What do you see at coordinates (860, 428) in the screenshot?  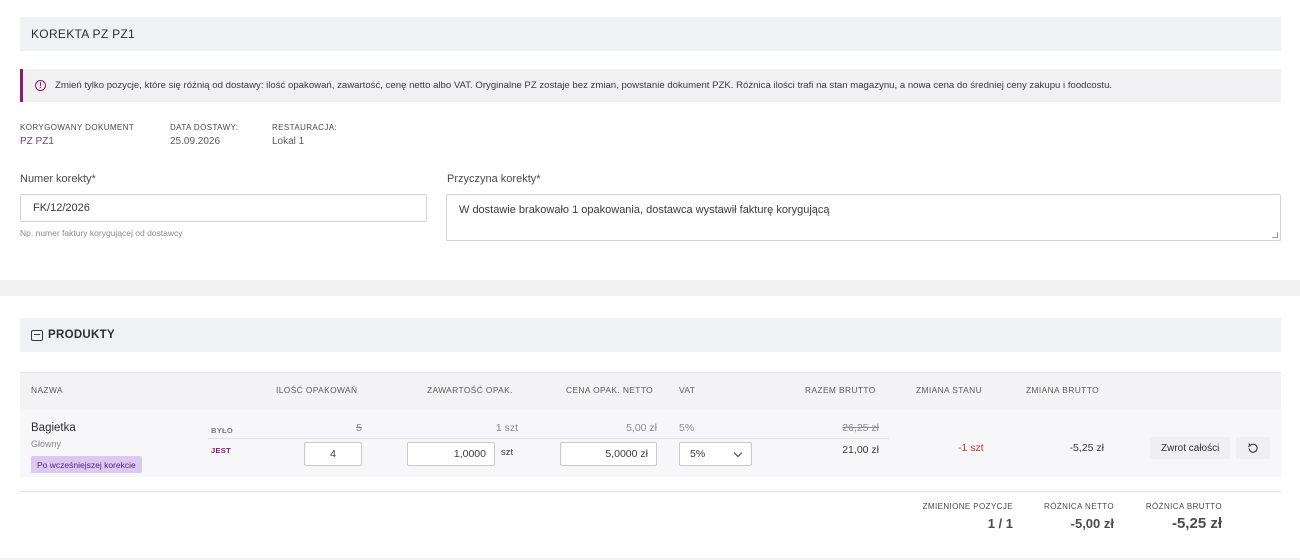 I see `was-gross-total: 26,25 zł` at bounding box center [860, 428].